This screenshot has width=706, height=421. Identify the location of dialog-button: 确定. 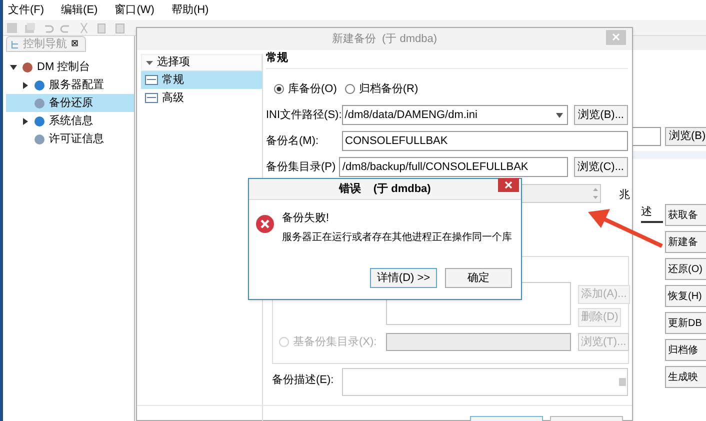
(478, 278).